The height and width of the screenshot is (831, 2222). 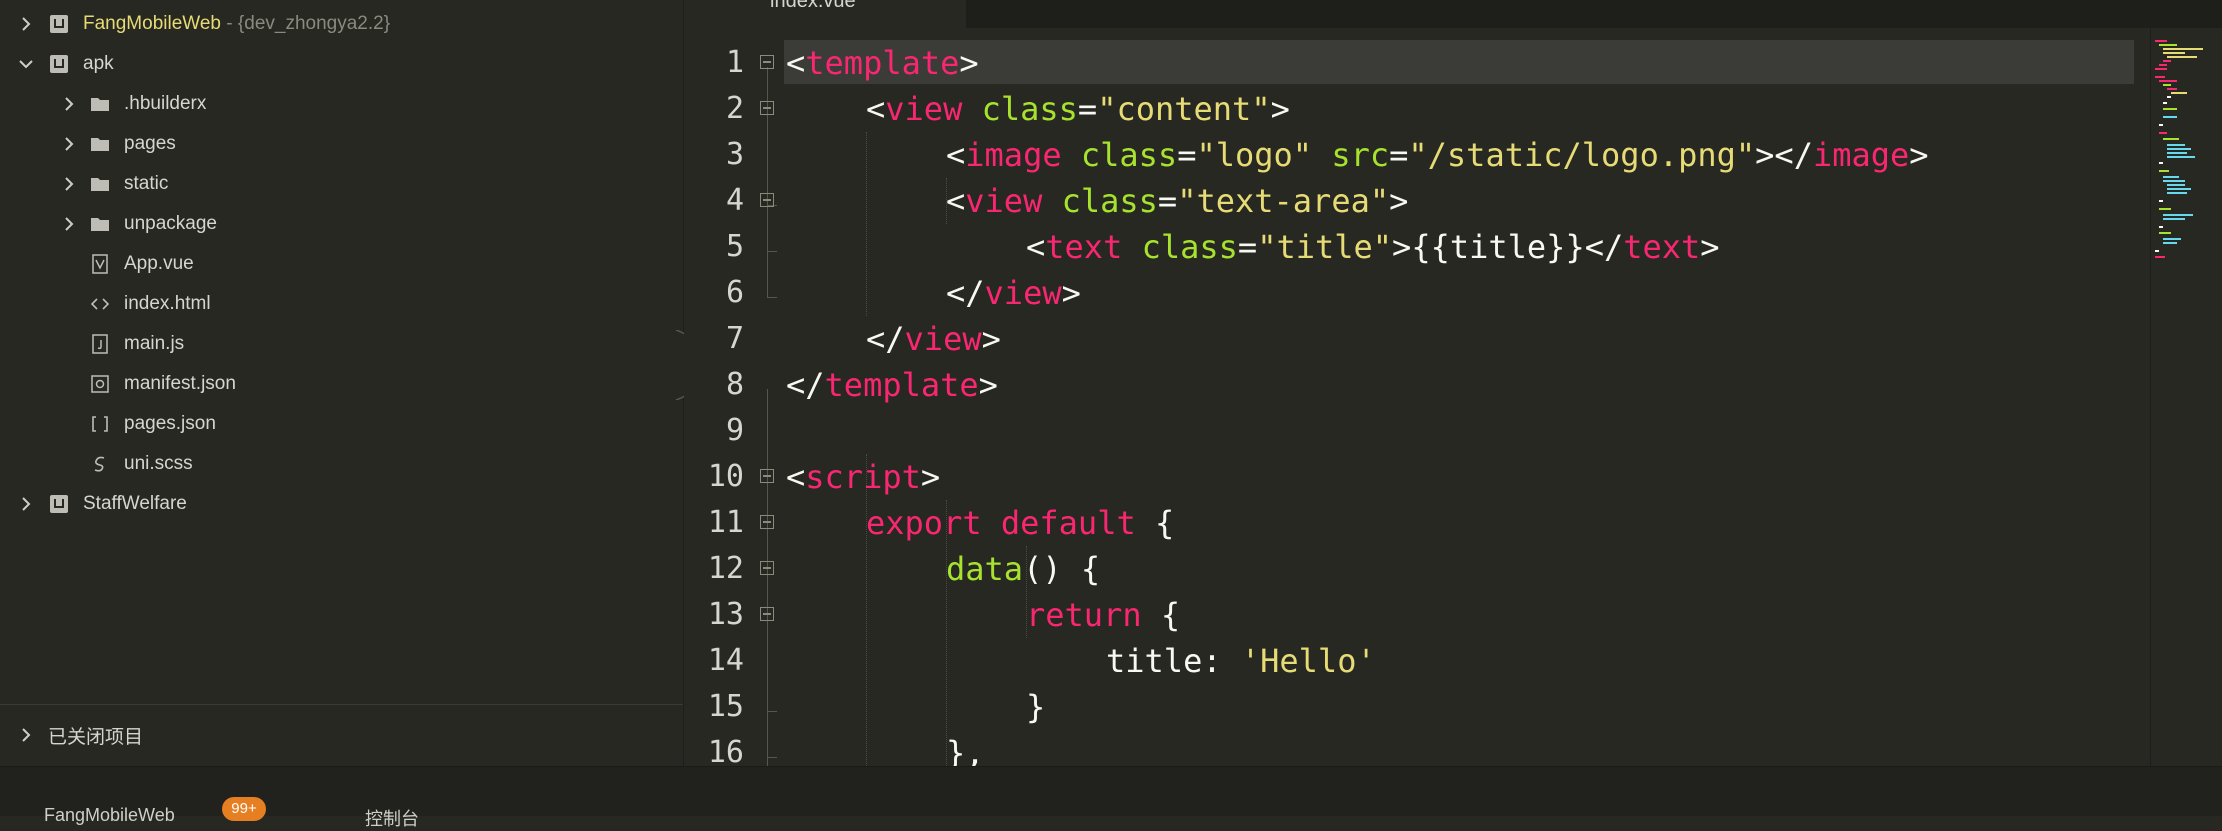 What do you see at coordinates (341, 504) in the screenshot?
I see `project-row-staffwelfare: StaffWelfare` at bounding box center [341, 504].